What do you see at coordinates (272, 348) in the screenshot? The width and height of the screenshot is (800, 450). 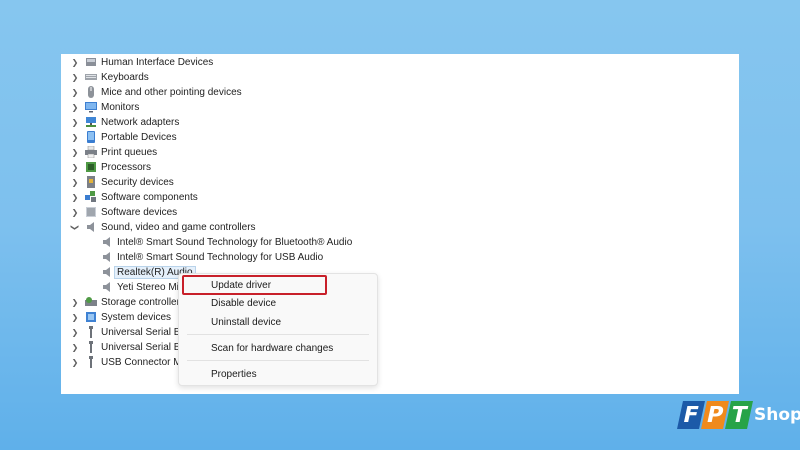 I see `menu-item-label: Scan for hardware changes` at bounding box center [272, 348].